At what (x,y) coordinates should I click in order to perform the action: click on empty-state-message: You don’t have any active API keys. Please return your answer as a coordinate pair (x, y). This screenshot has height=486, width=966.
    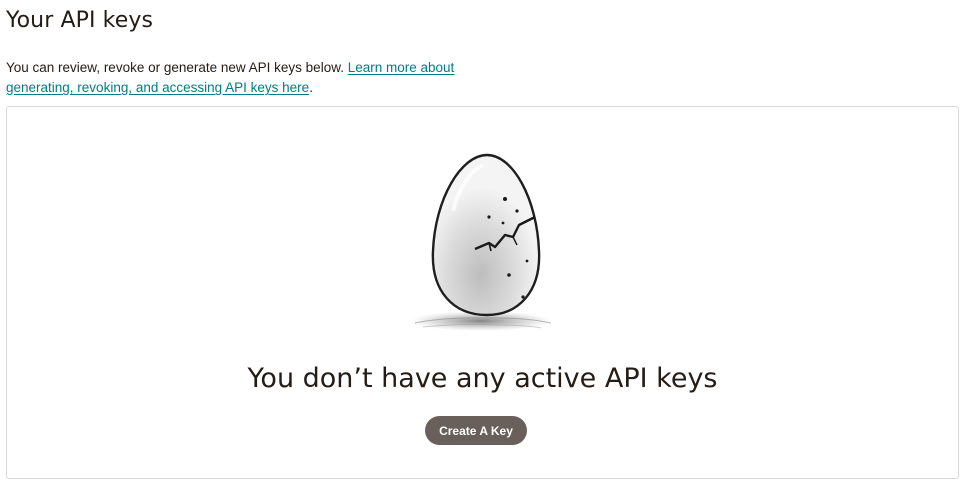
    Looking at the image, I should click on (482, 378).